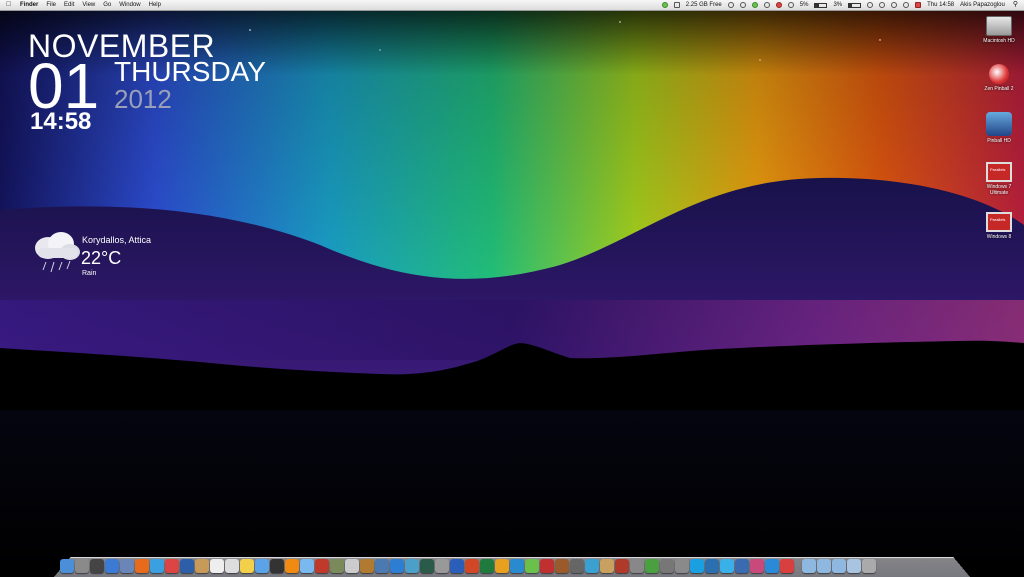  I want to click on dock-documents-folder-icon, so click(824, 566).